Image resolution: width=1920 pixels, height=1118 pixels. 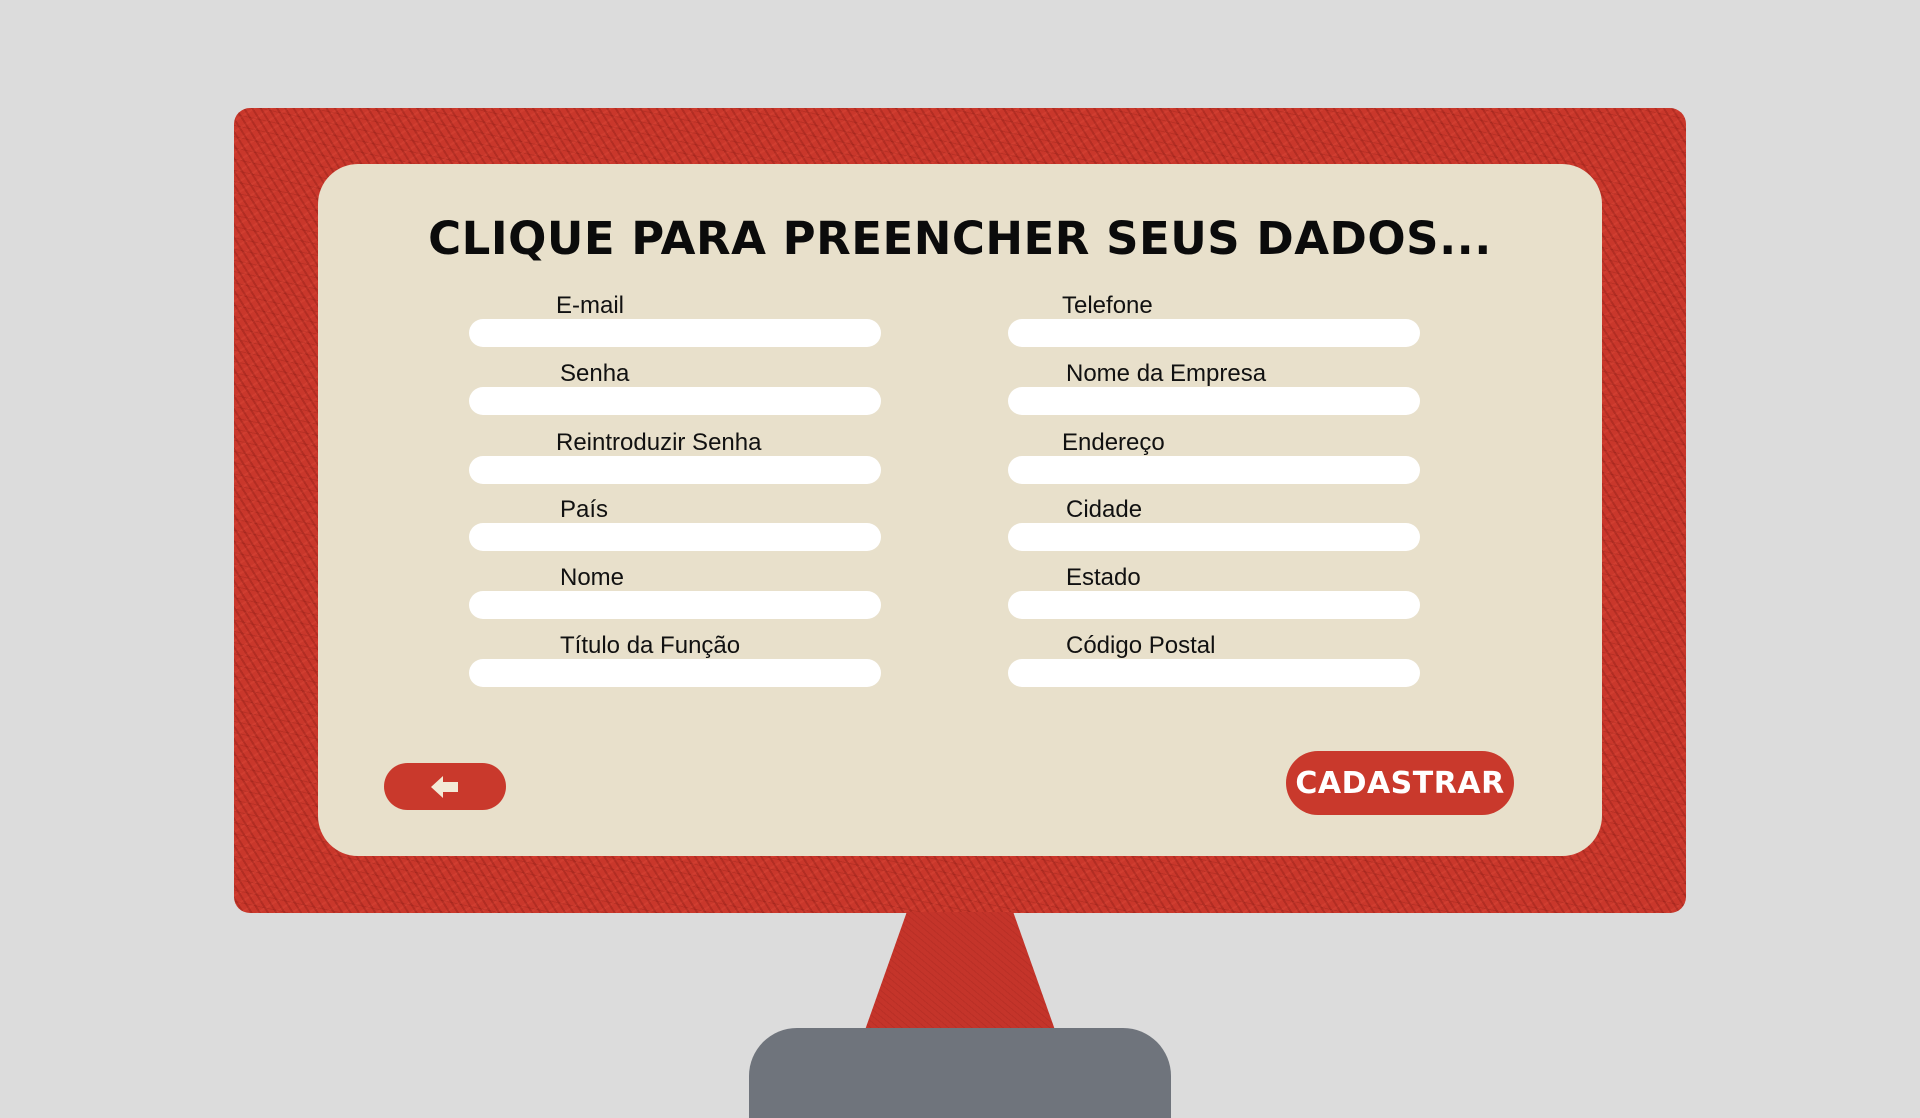 I want to click on password-field: Senha, so click(x=675, y=388).